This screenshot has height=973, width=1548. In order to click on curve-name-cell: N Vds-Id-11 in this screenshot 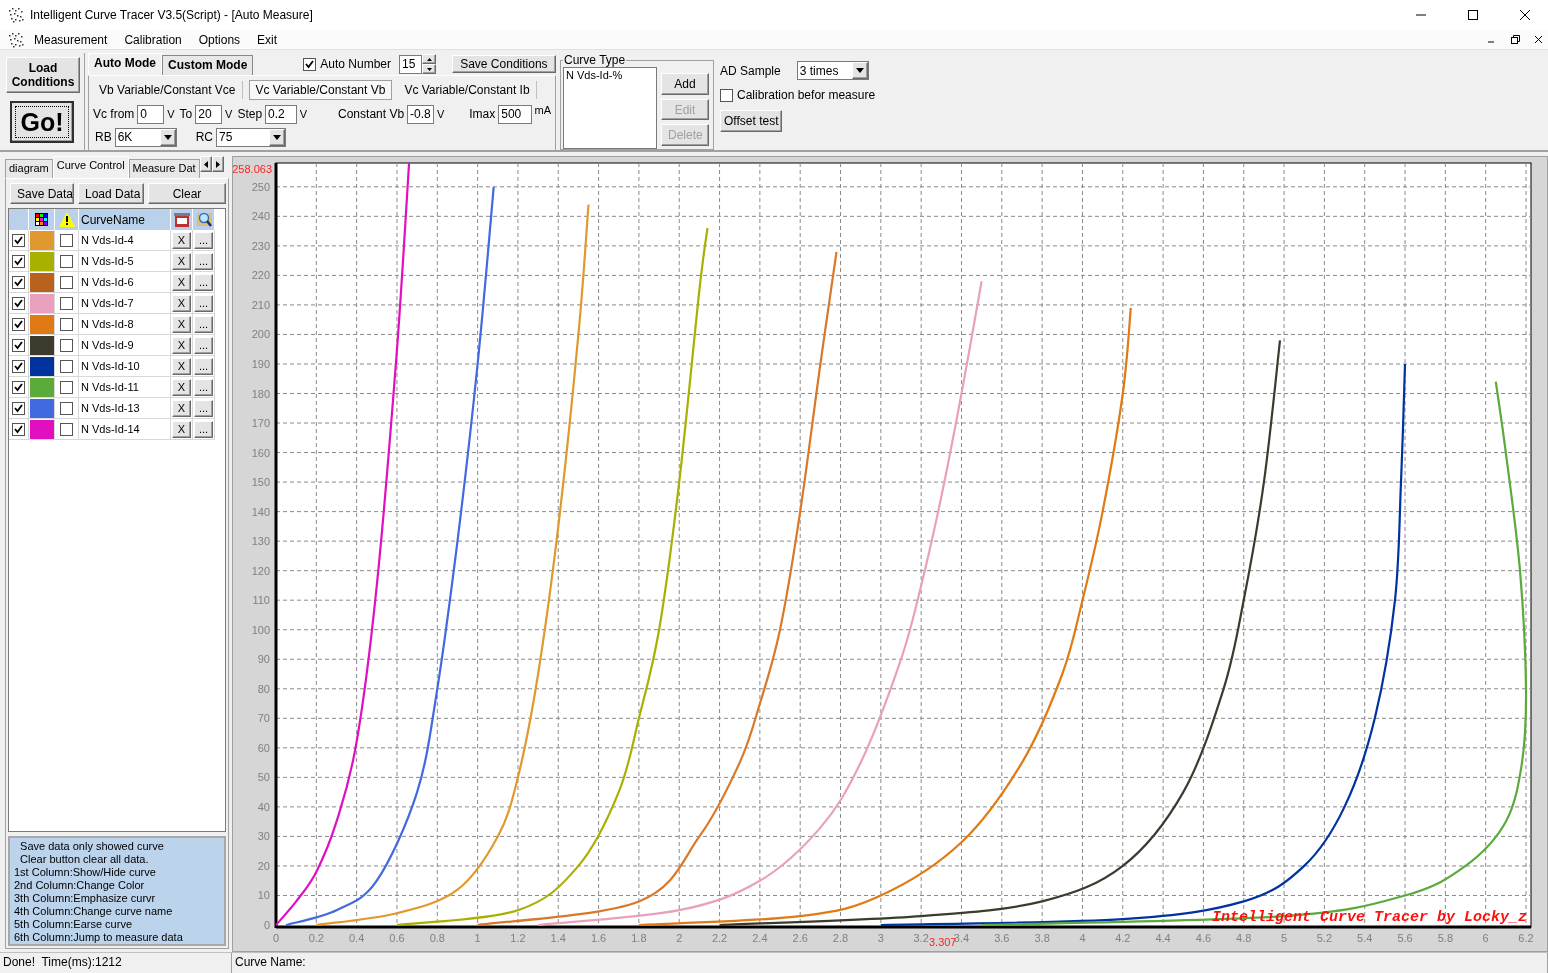, I will do `click(125, 387)`.